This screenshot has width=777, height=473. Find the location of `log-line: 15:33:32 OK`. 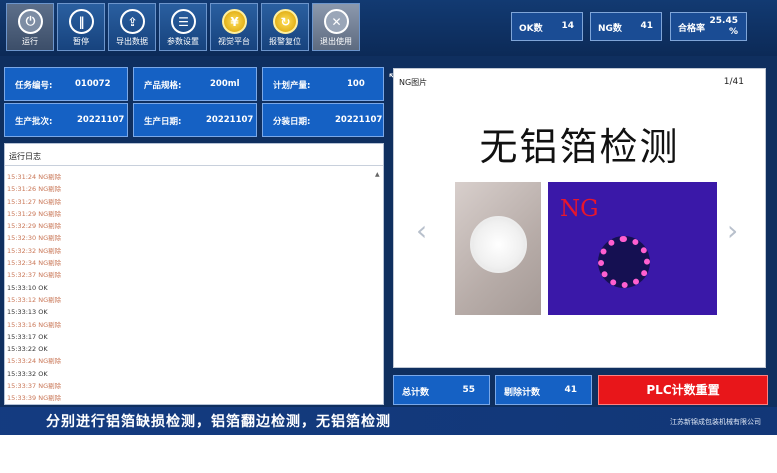

log-line: 15:33:32 OK is located at coordinates (27, 373).